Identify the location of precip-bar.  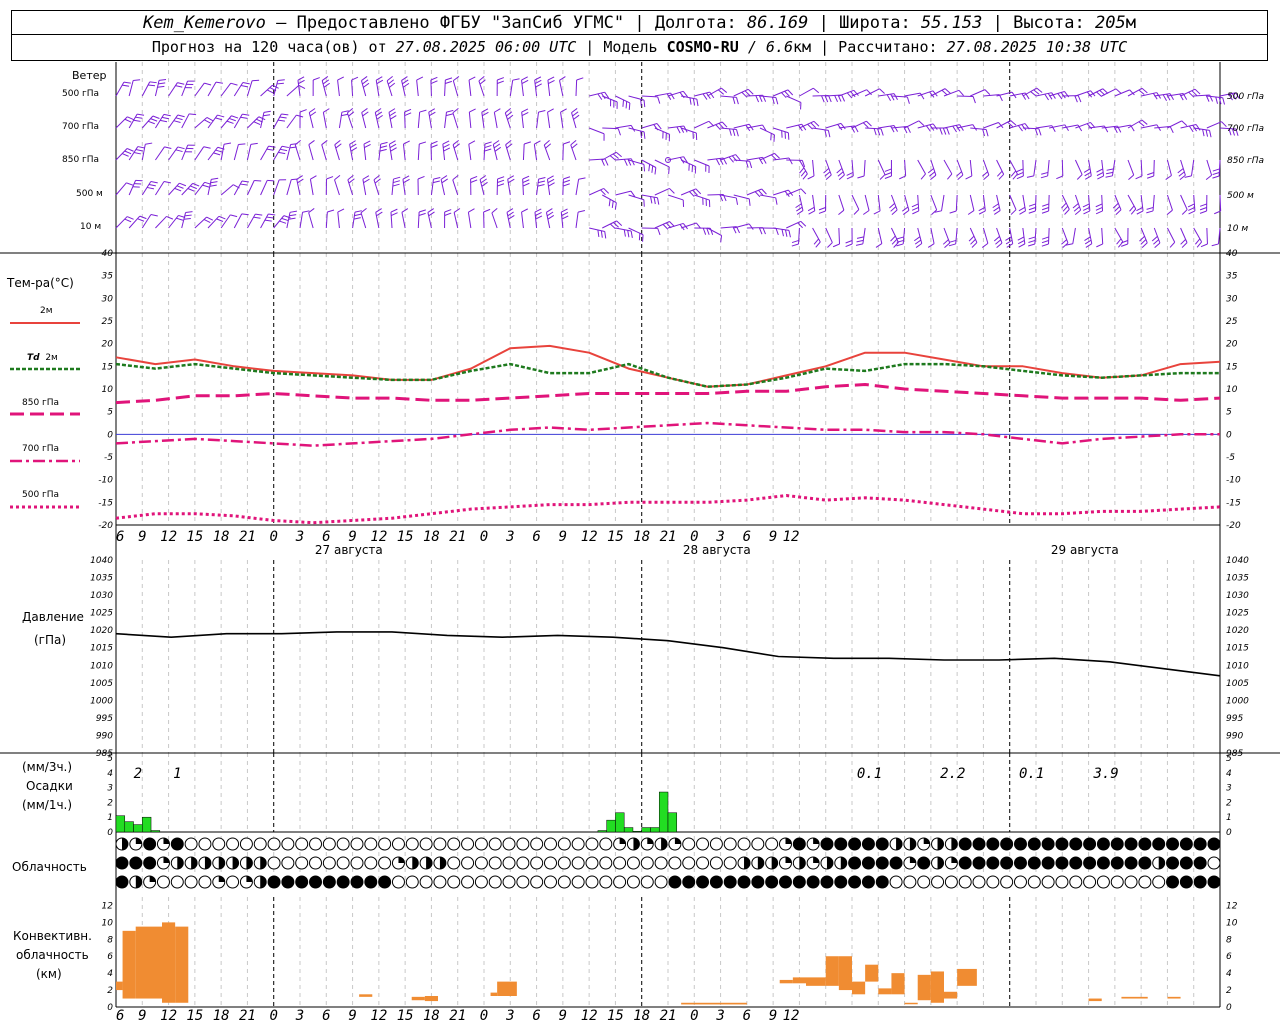
(663, 812).